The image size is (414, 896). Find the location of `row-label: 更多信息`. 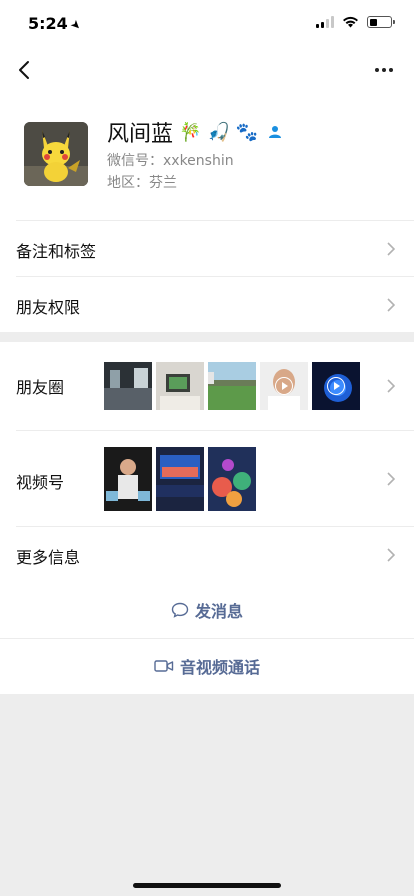

row-label: 更多信息 is located at coordinates (48, 557).